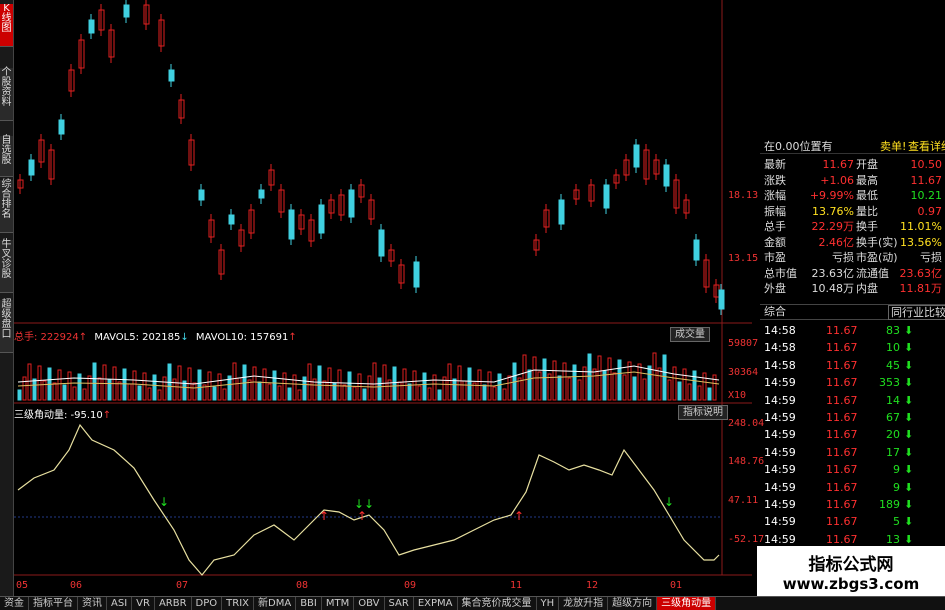 The image size is (945, 610). What do you see at coordinates (896, 470) in the screenshot?
I see `tick-volume: 9` at bounding box center [896, 470].